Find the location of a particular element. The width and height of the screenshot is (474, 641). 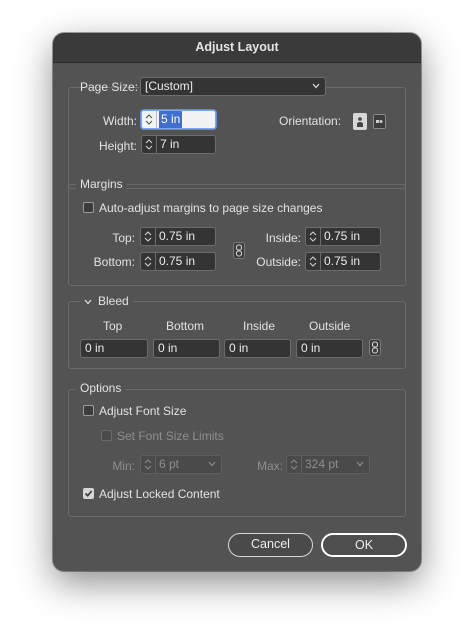

adjust-font-size-label: Adjust Font Size is located at coordinates (143, 411).